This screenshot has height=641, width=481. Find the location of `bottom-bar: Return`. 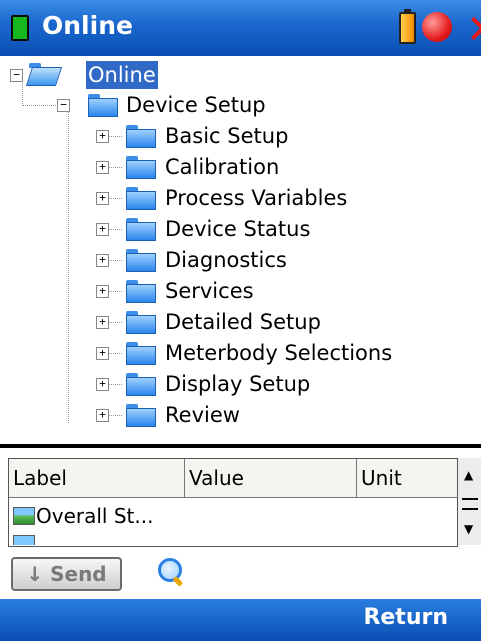

bottom-bar: Return is located at coordinates (240, 620).